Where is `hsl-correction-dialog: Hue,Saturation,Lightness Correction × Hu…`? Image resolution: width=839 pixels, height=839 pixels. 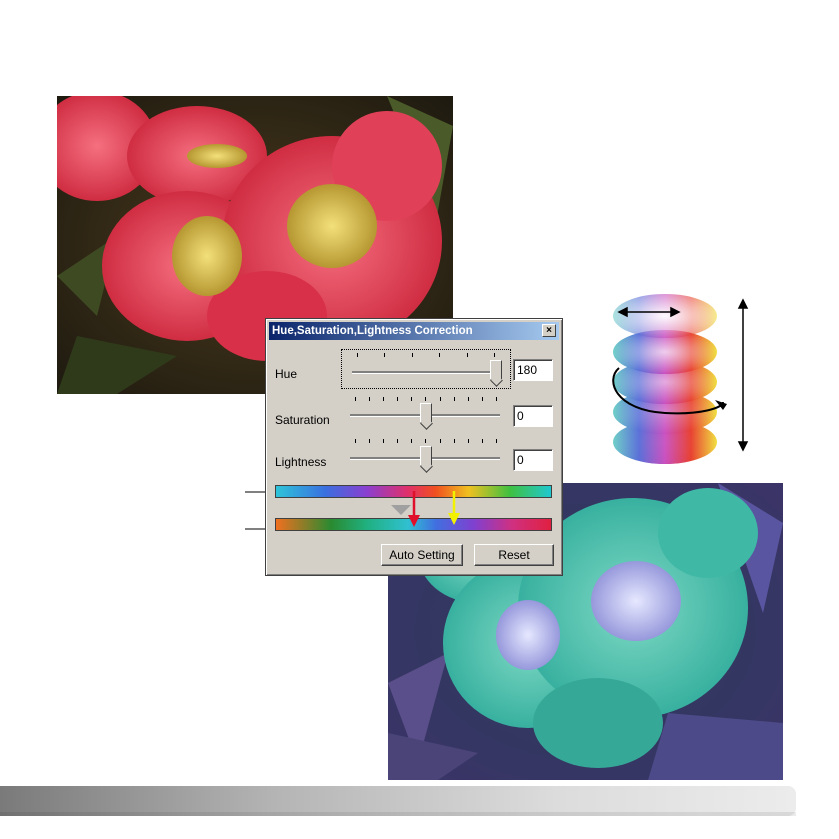
hsl-correction-dialog: Hue,Saturation,Lightness Correction × Hu… is located at coordinates (414, 447).